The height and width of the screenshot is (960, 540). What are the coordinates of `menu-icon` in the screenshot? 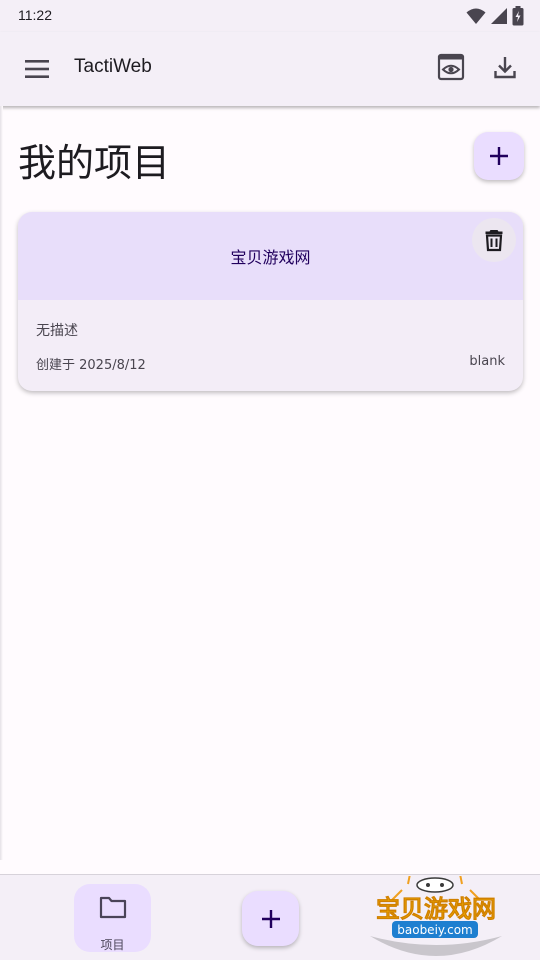 It's located at (37, 69).